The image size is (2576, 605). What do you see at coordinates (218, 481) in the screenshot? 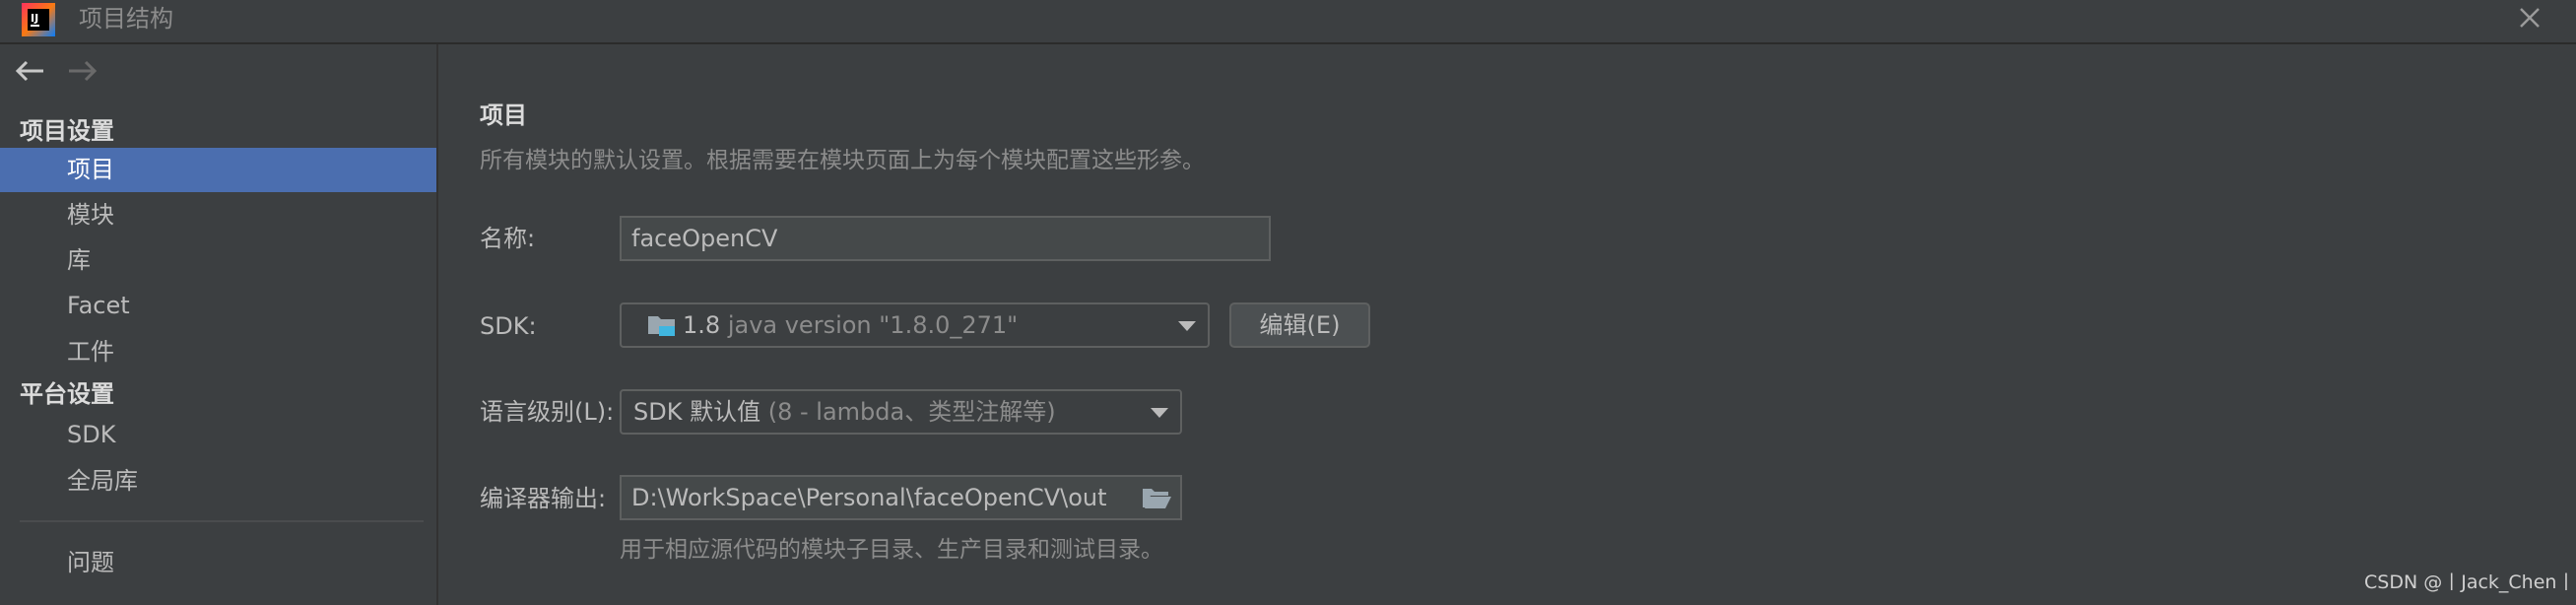
I see `sidebar-item-global-libraries: 全局库` at bounding box center [218, 481].